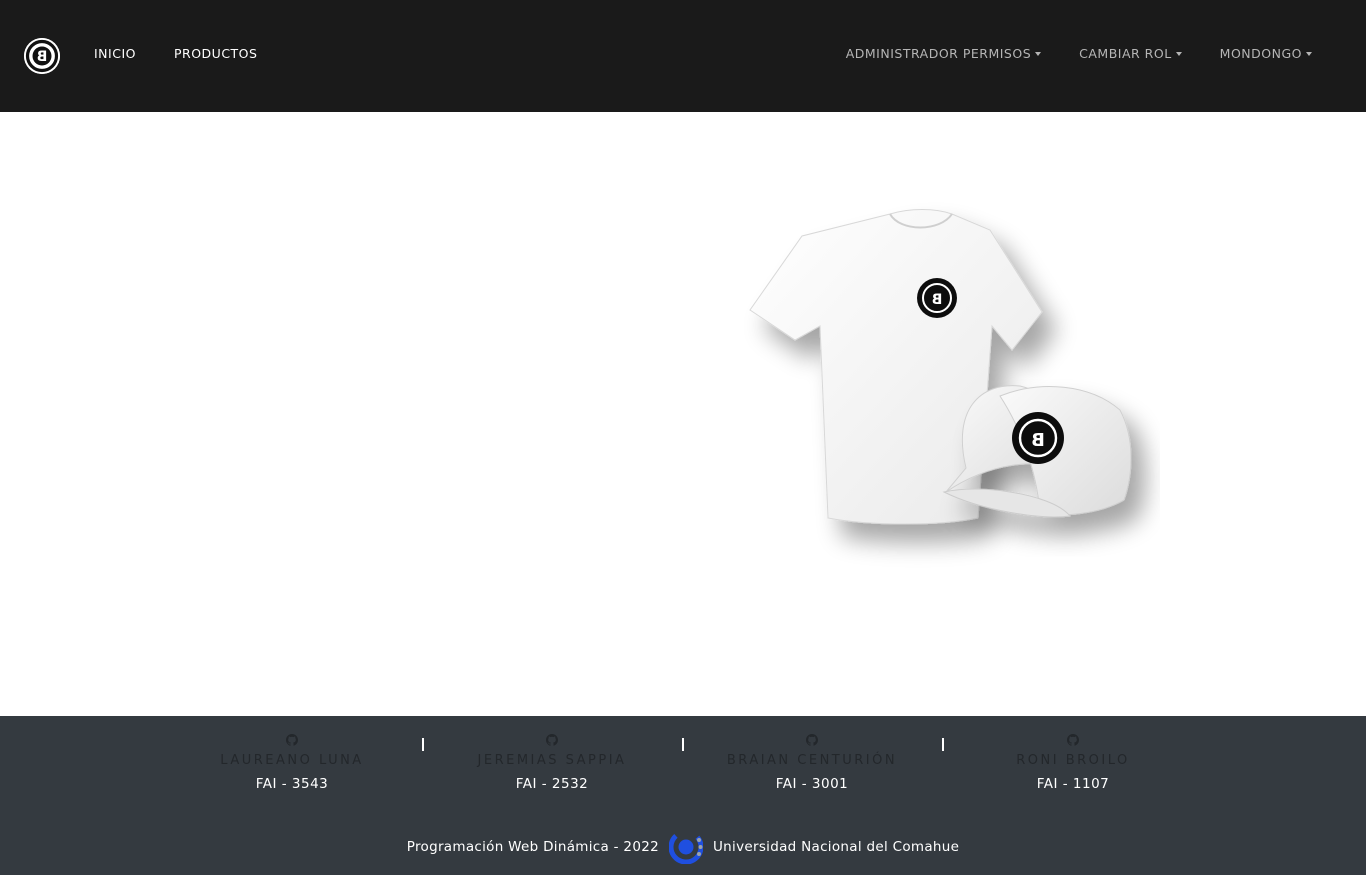  I want to click on menu-administrador-permisos: ADMINISTRADOR PERMISOS, so click(943, 54).